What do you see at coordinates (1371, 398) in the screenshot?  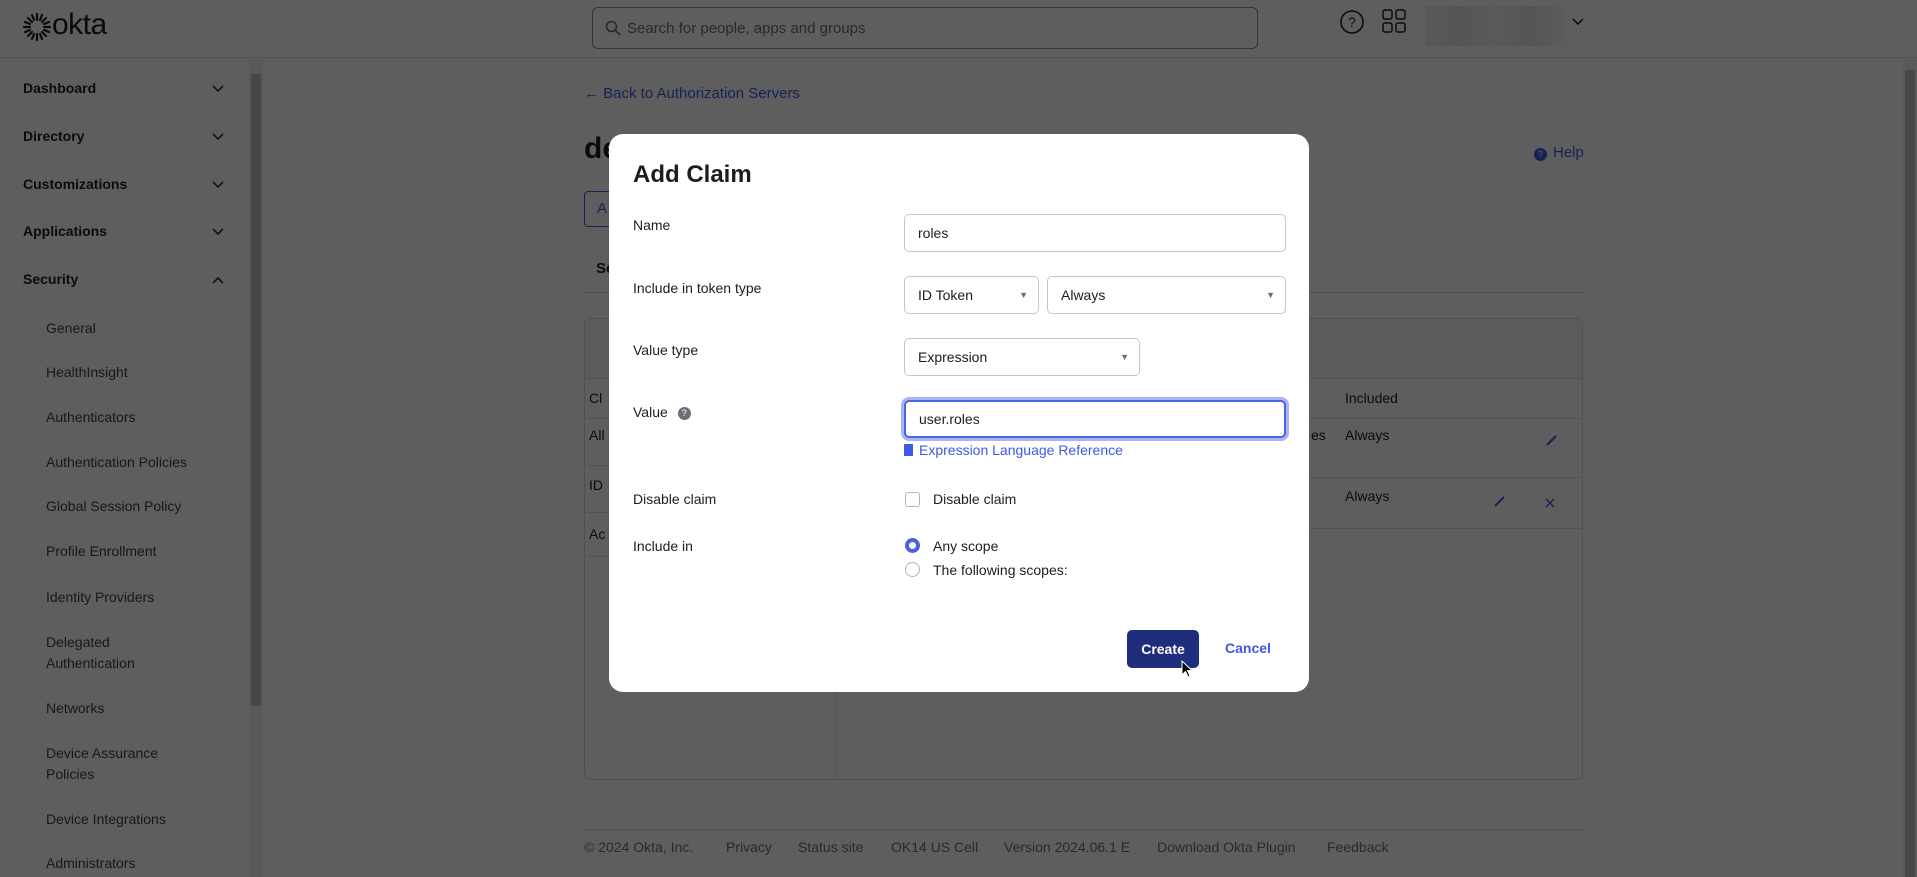 I see `table-header-included: Included` at bounding box center [1371, 398].